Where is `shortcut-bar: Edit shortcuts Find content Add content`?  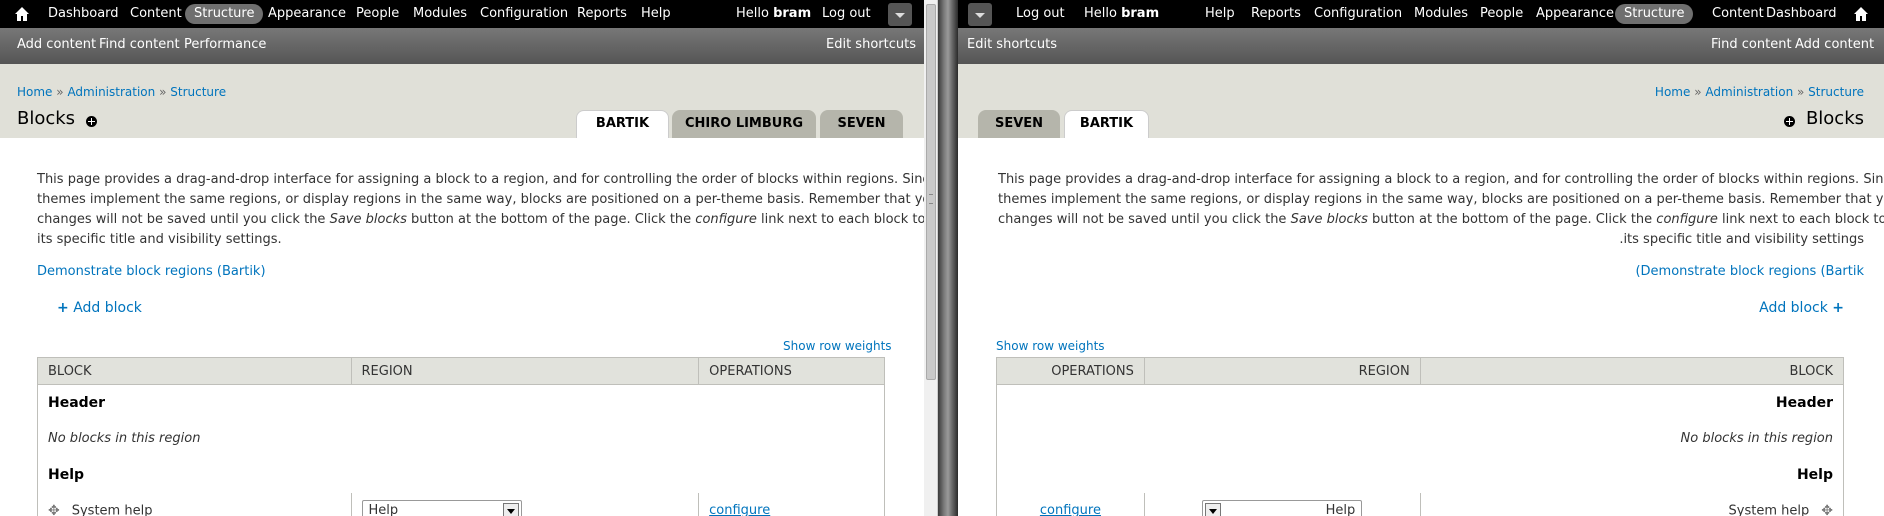
shortcut-bar: Edit shortcuts Find content Add content is located at coordinates (1421, 46).